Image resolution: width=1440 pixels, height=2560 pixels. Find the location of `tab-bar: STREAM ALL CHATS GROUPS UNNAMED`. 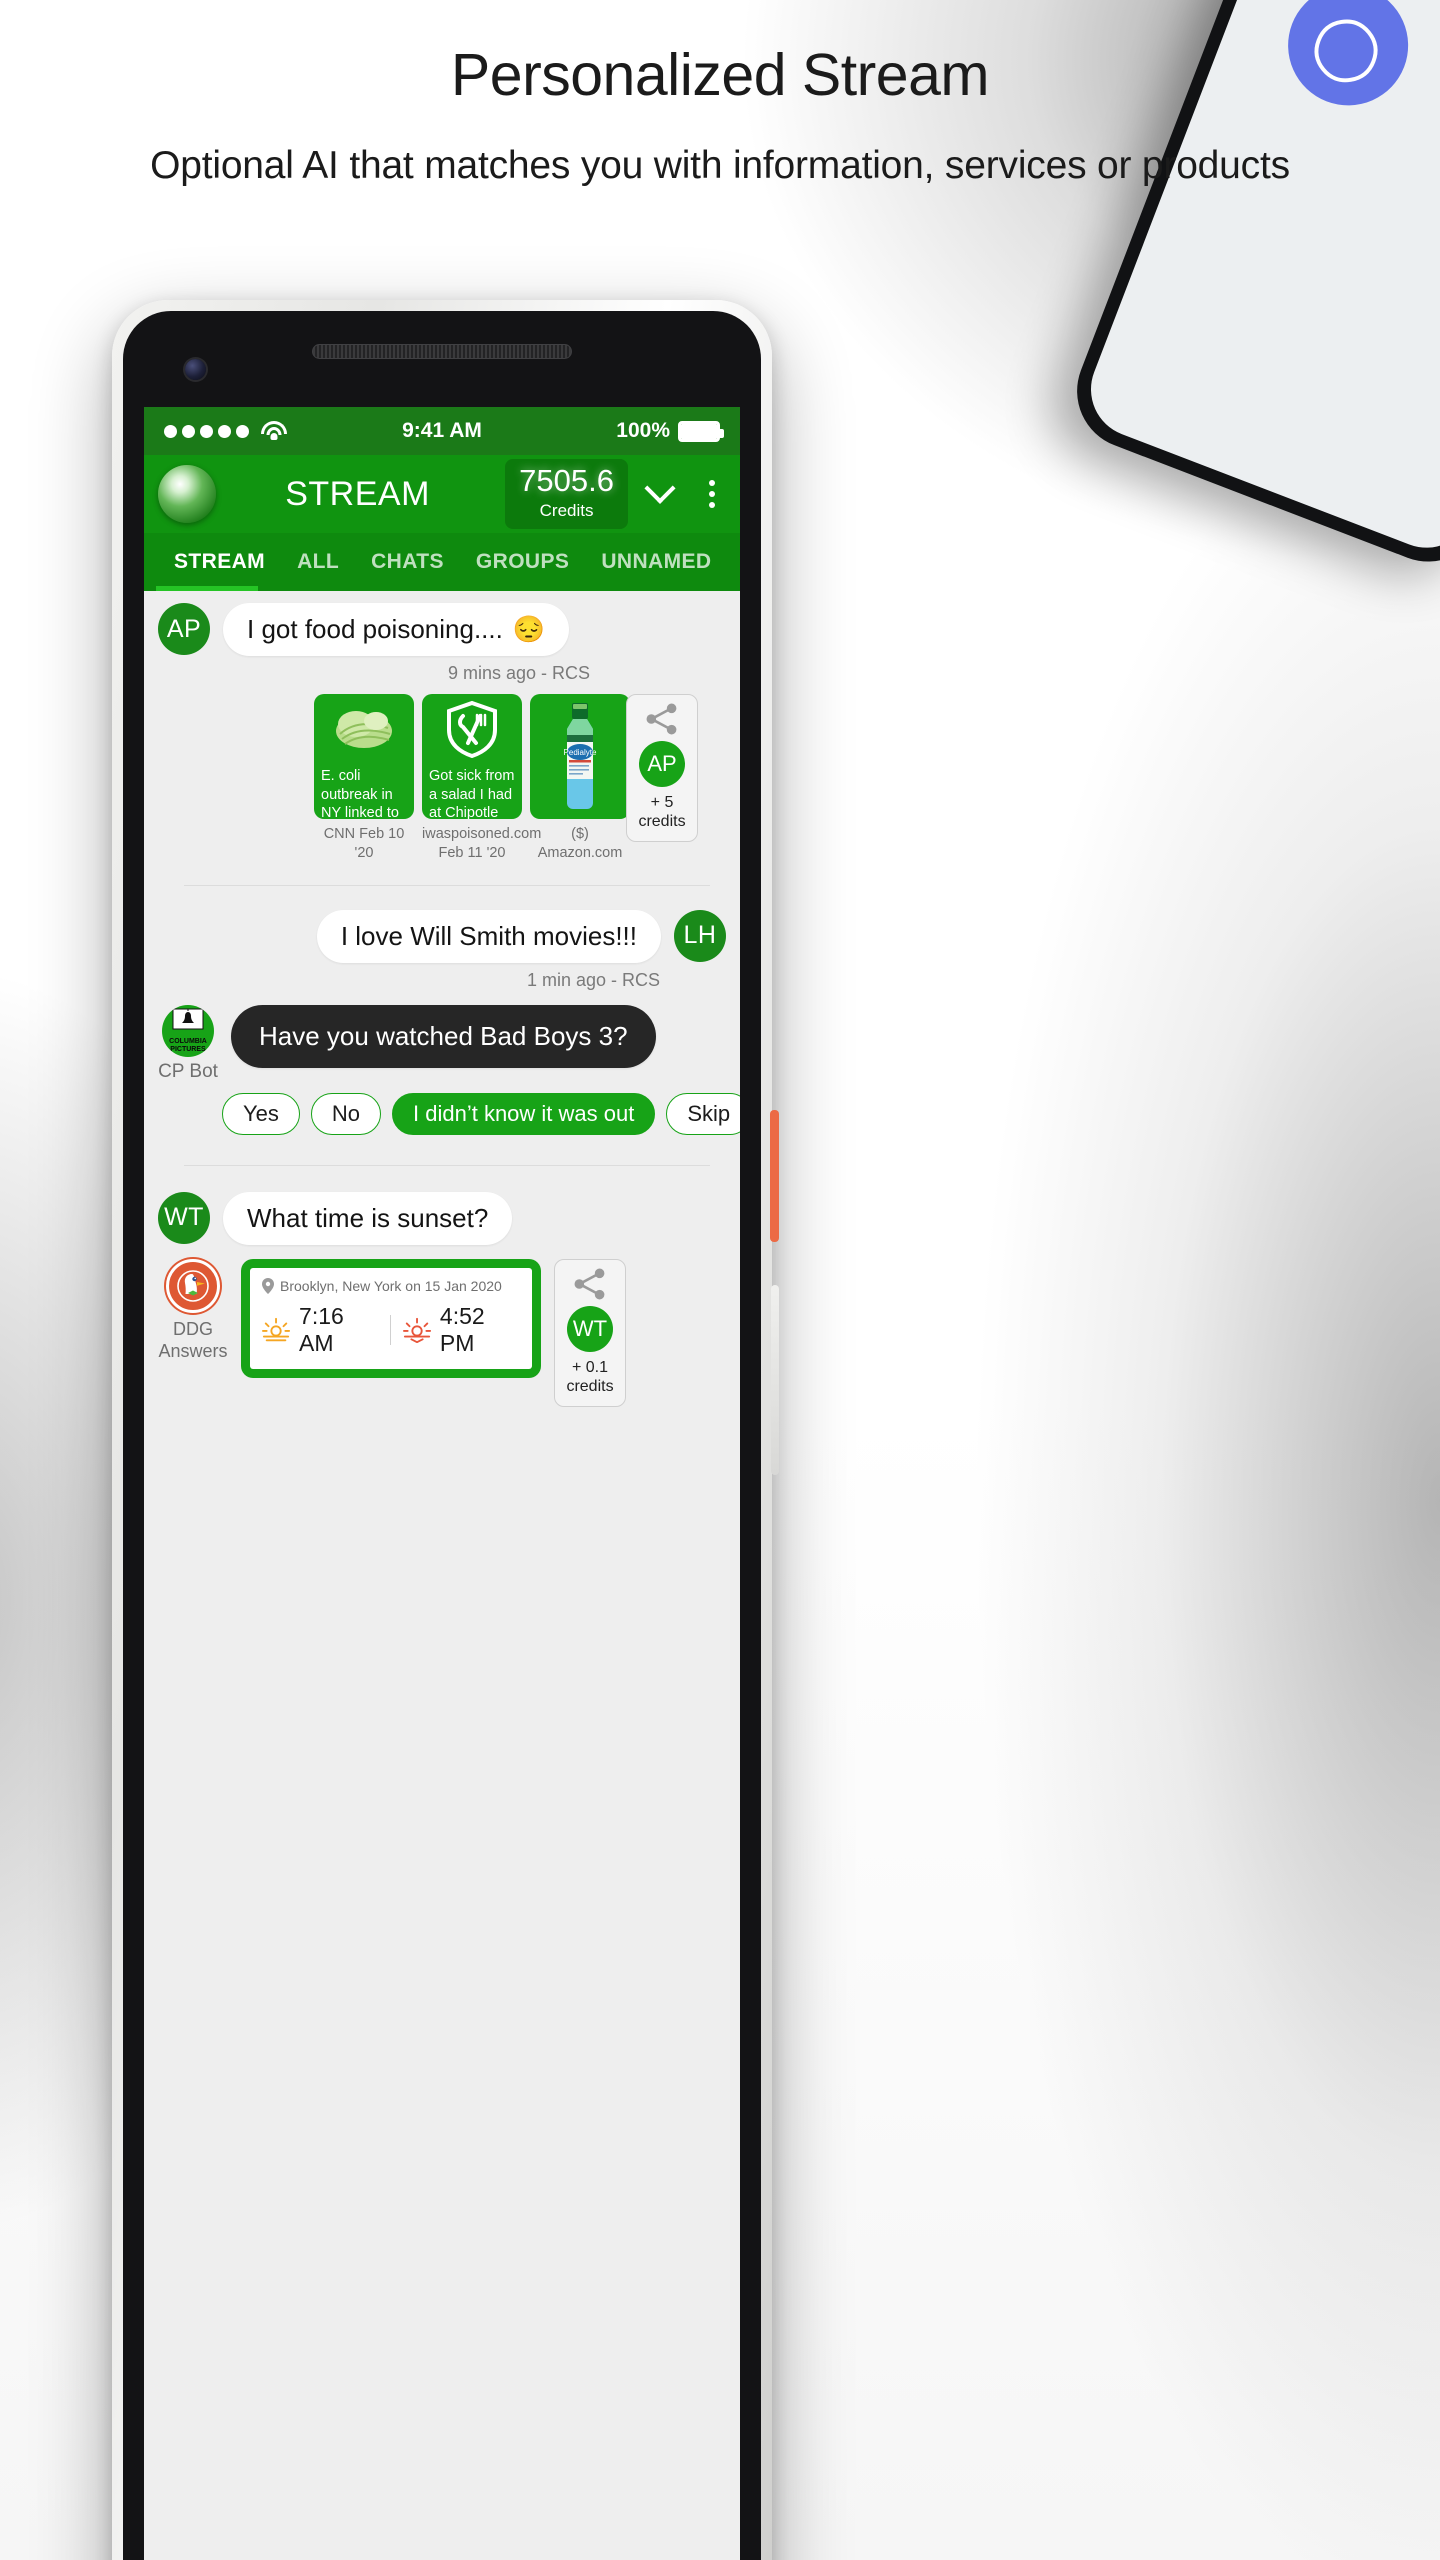

tab-bar: STREAM ALL CHATS GROUPS UNNAMED is located at coordinates (442, 562).